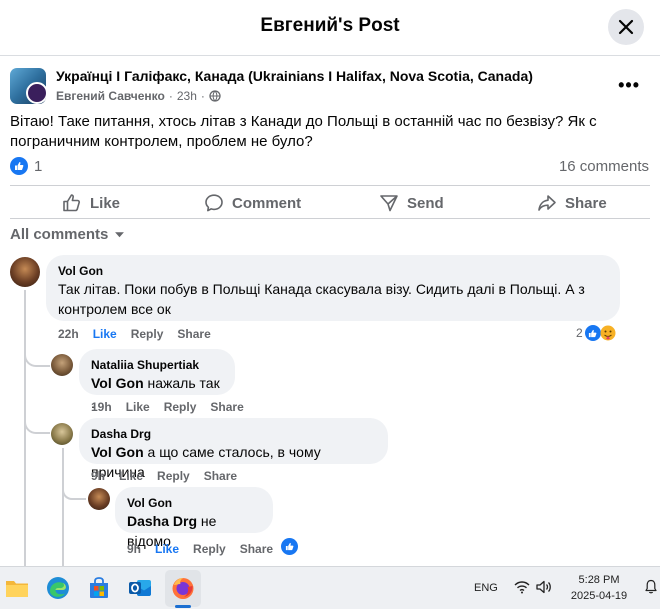 The height and width of the screenshot is (609, 660). Describe the element at coordinates (651, 587) in the screenshot. I see `notification-bell-icon` at that location.